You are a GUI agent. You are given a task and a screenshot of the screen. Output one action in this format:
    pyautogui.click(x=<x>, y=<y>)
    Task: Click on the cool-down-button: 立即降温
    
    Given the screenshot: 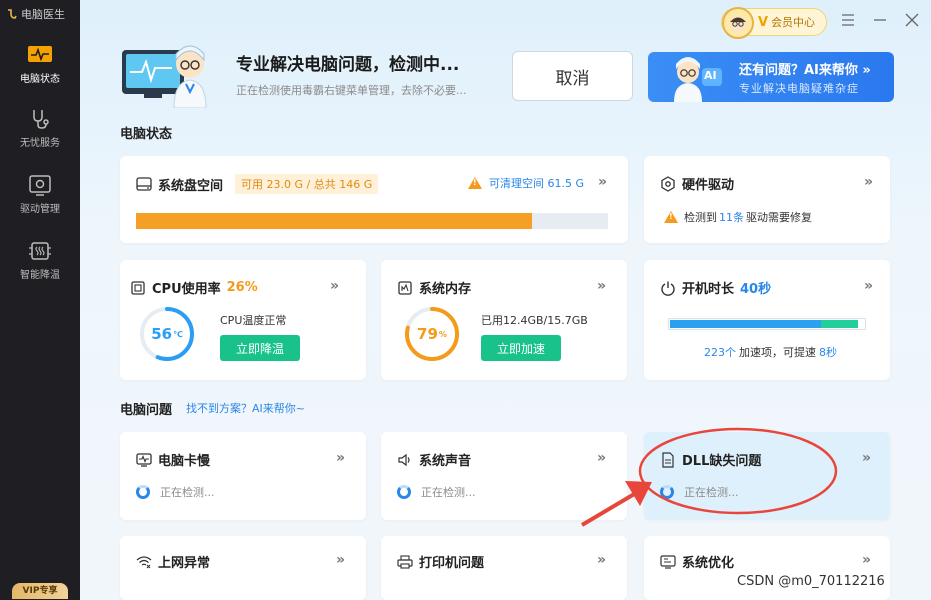 What is the action you would take?
    pyautogui.click(x=260, y=348)
    